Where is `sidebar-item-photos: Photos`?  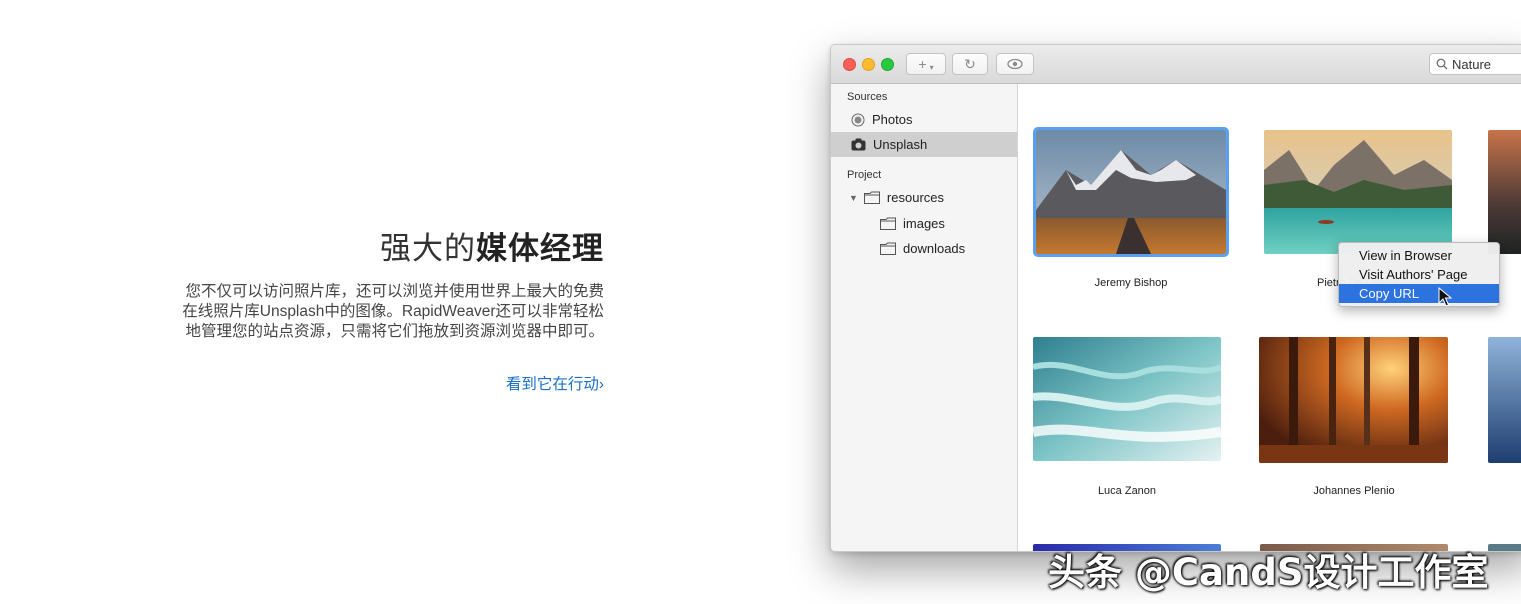 sidebar-item-photos: Photos is located at coordinates (924, 119).